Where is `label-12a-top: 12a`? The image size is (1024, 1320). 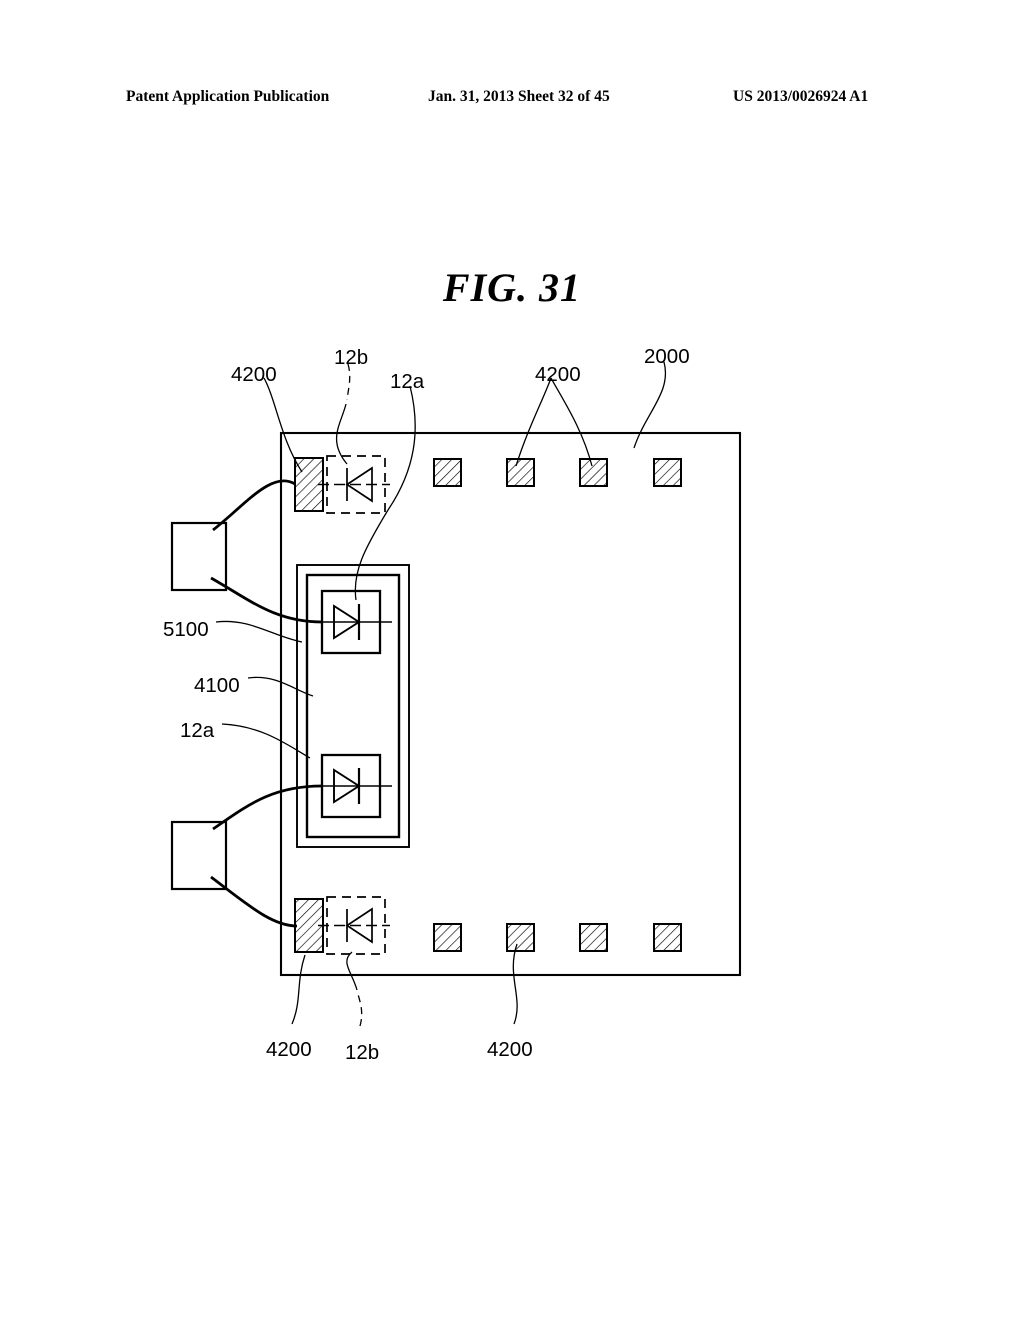 label-12a-top: 12a is located at coordinates (407, 381).